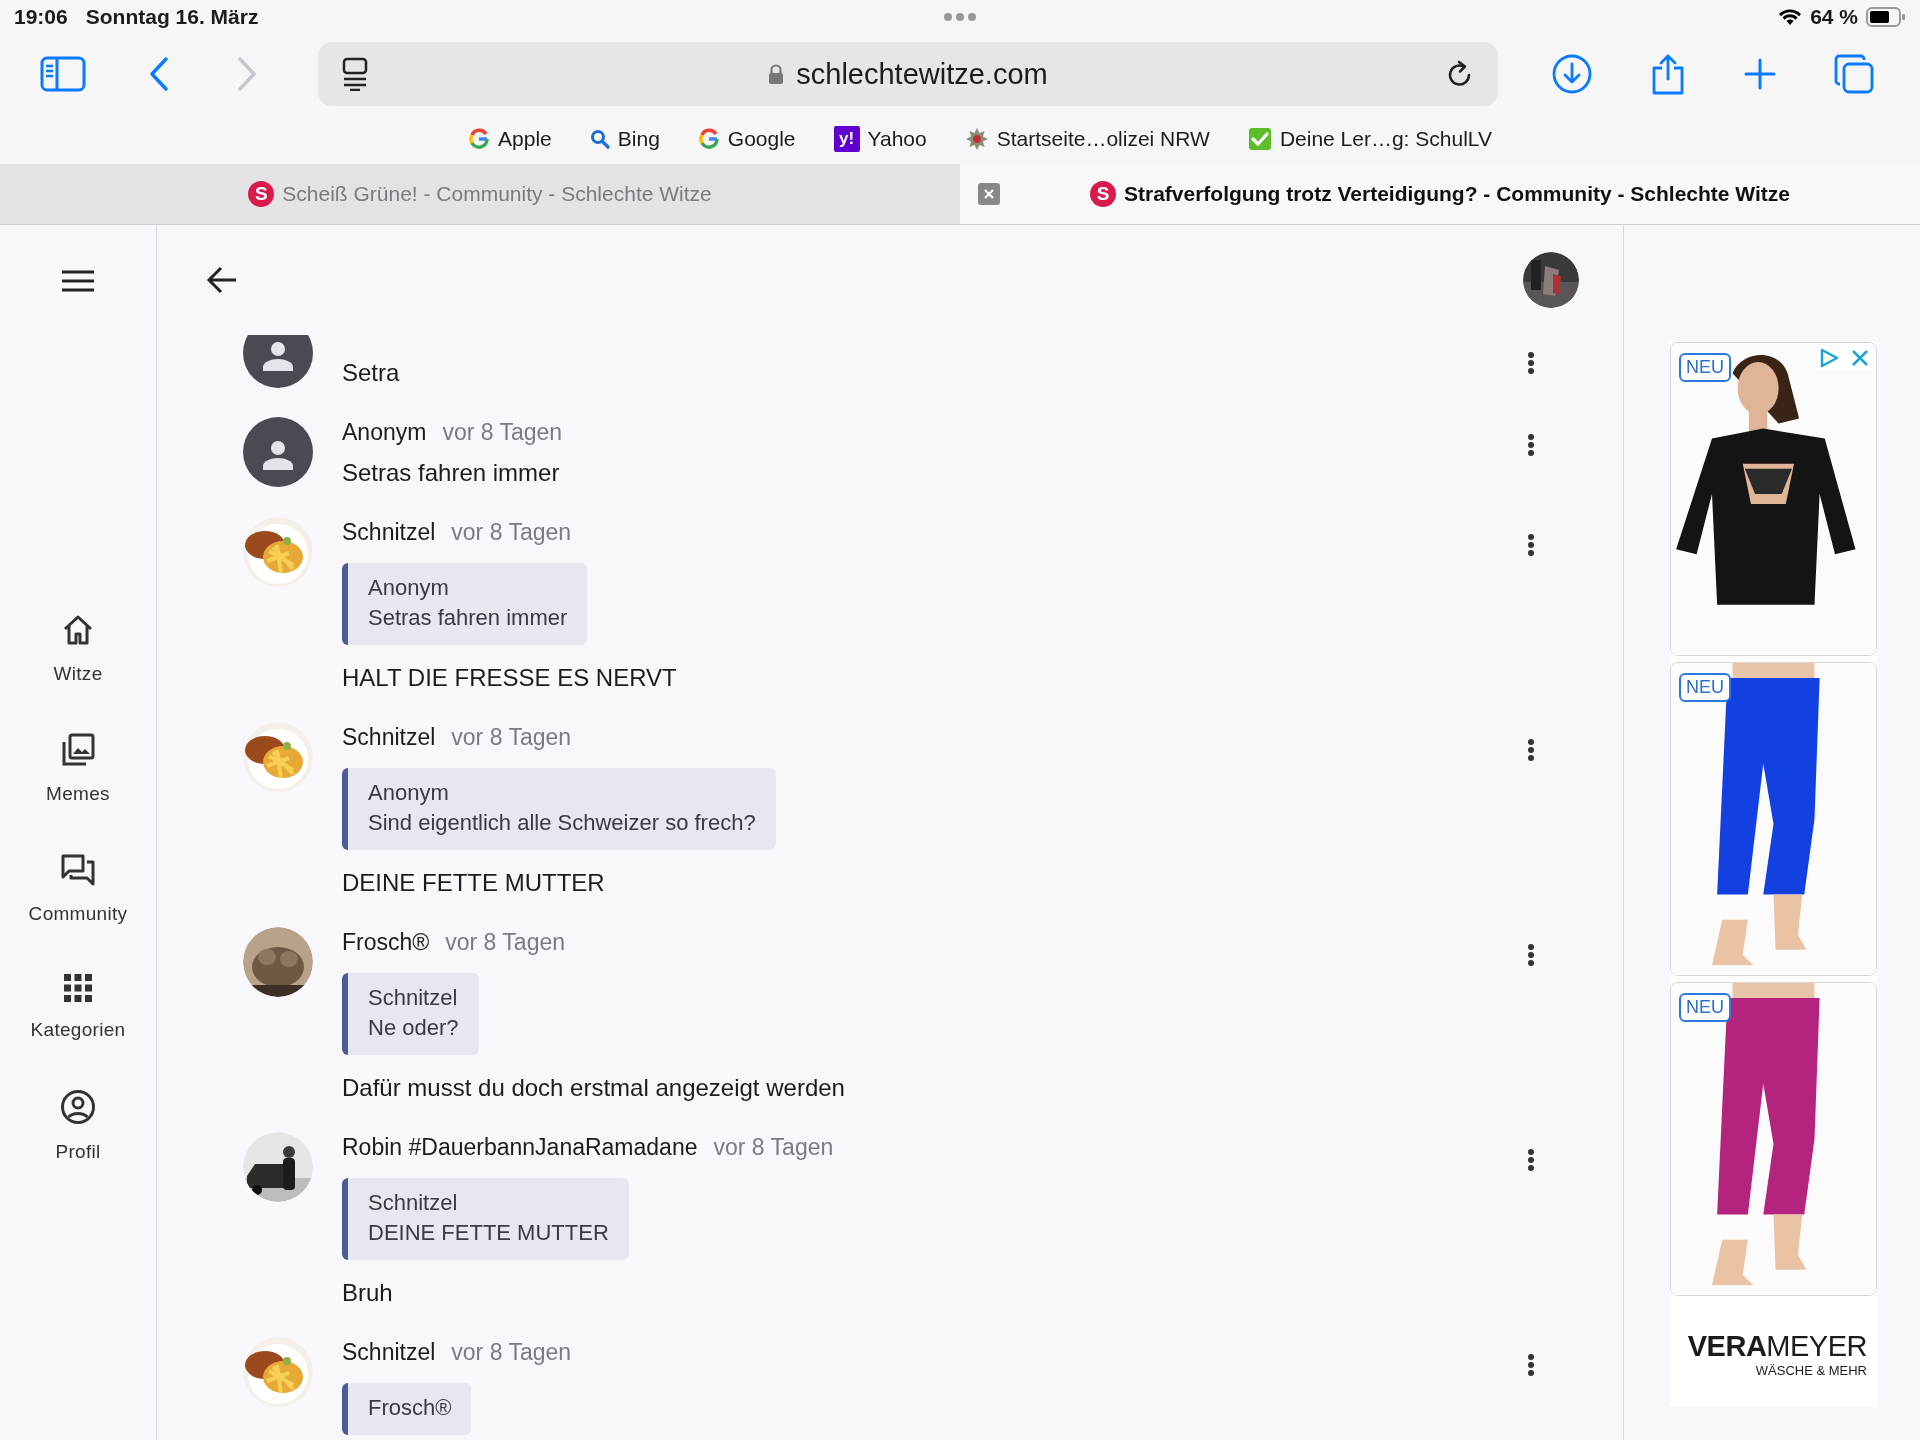  I want to click on status-time: 19:06, so click(41, 17).